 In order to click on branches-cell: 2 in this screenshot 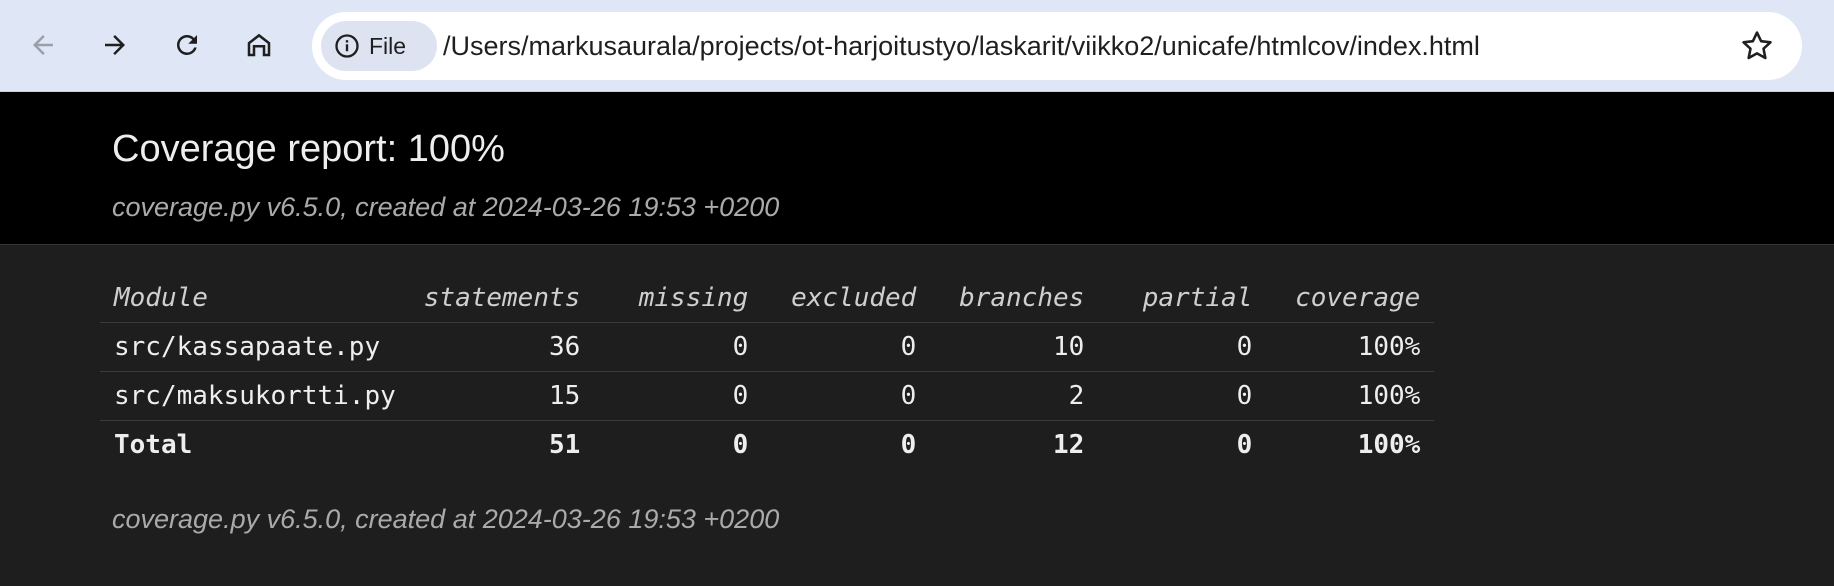, I will do `click(1014, 396)`.